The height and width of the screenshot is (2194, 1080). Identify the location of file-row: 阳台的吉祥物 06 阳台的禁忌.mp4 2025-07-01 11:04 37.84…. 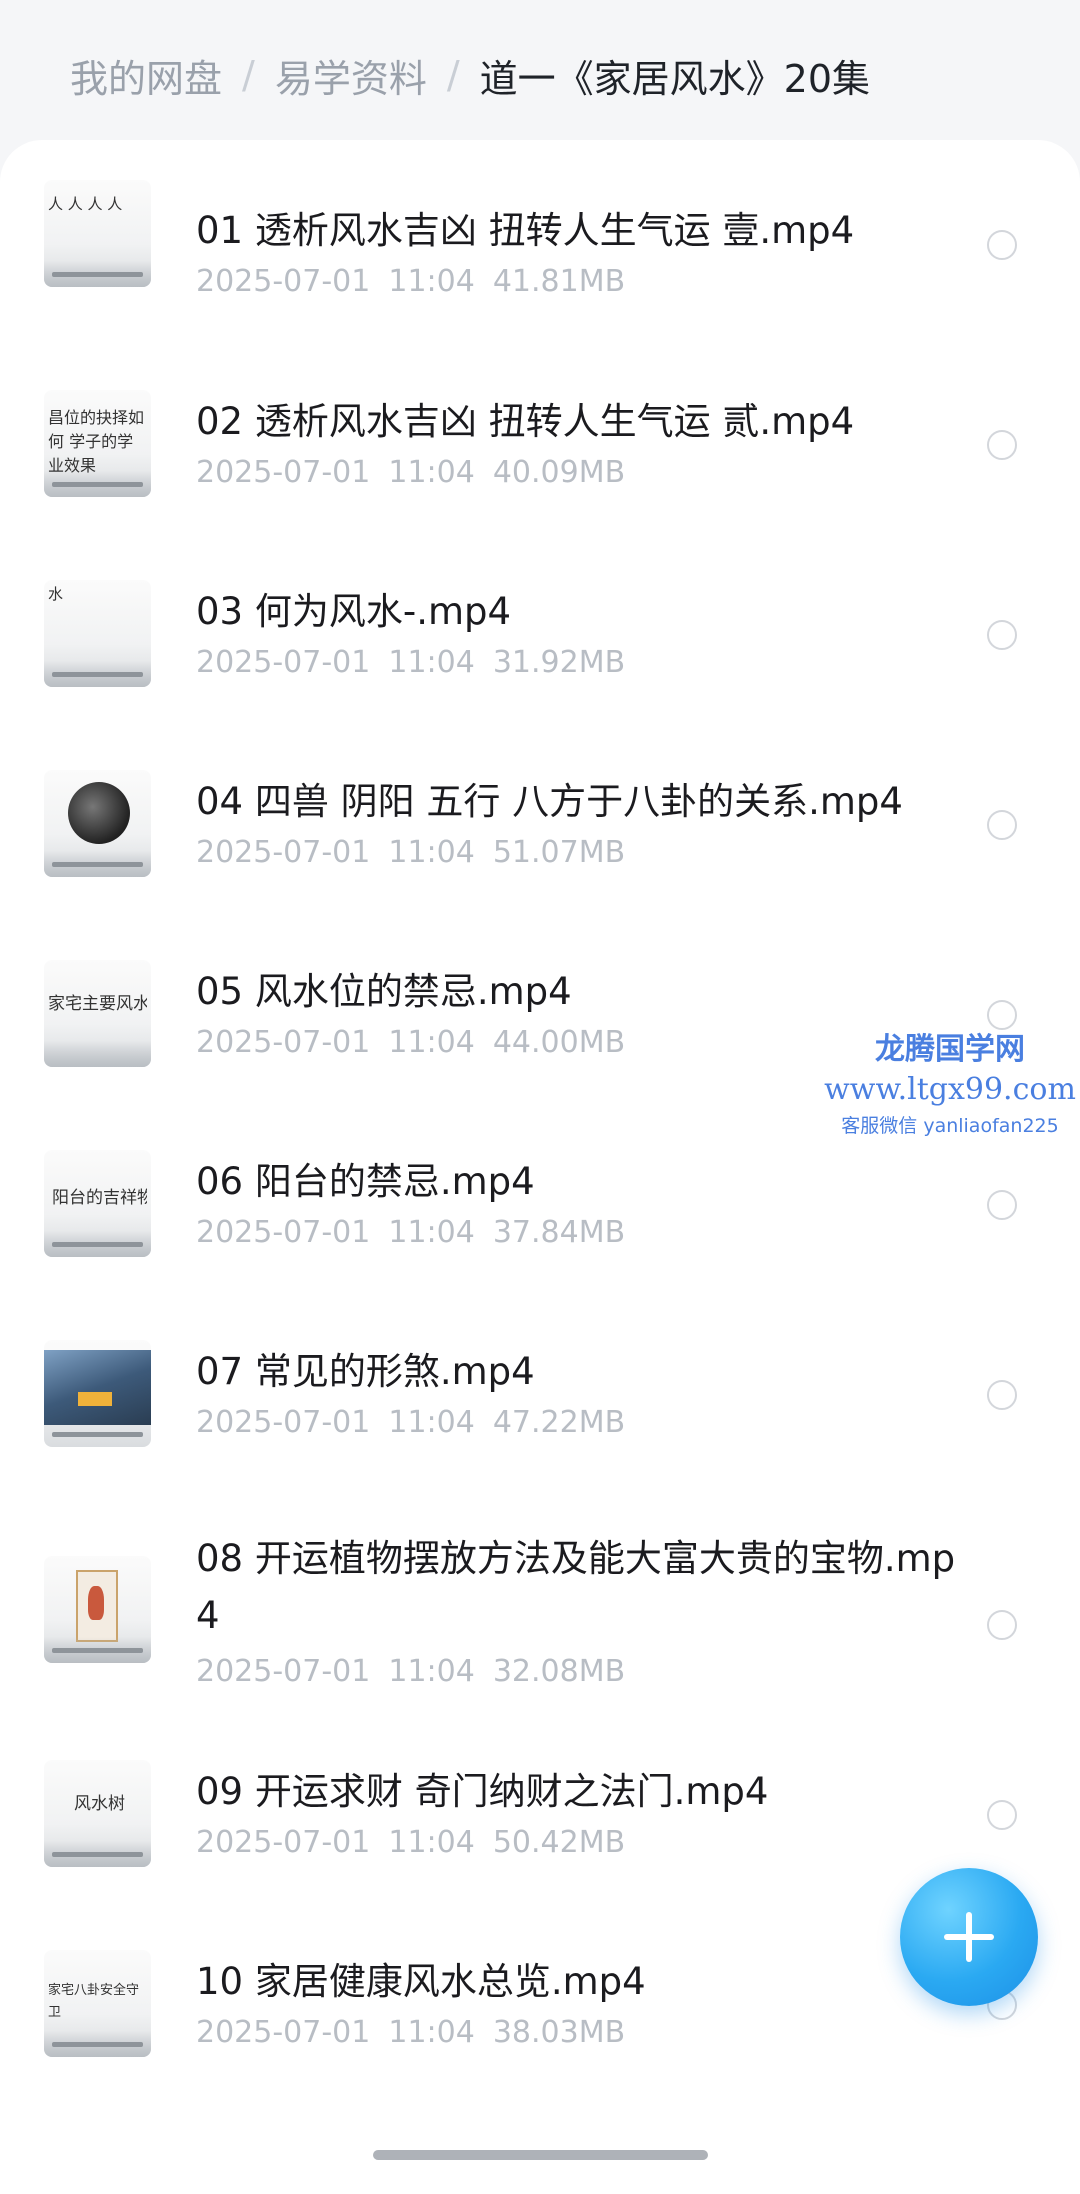
(540, 1210).